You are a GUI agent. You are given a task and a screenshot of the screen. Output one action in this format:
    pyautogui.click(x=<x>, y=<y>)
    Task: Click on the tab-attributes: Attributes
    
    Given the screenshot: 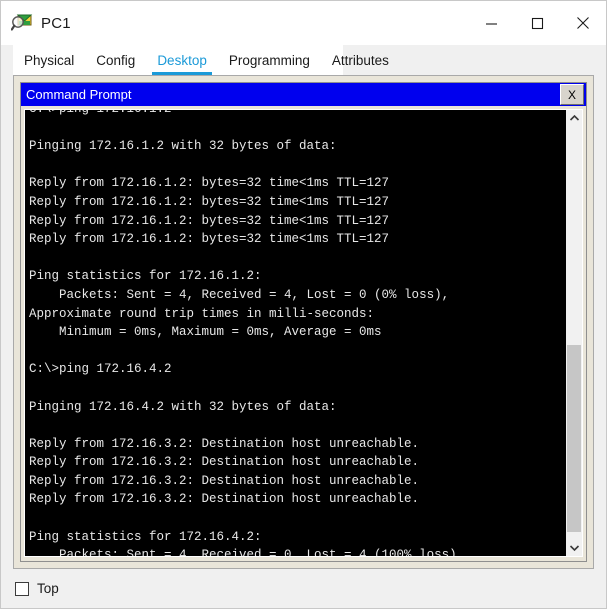 What is the action you would take?
    pyautogui.click(x=360, y=60)
    